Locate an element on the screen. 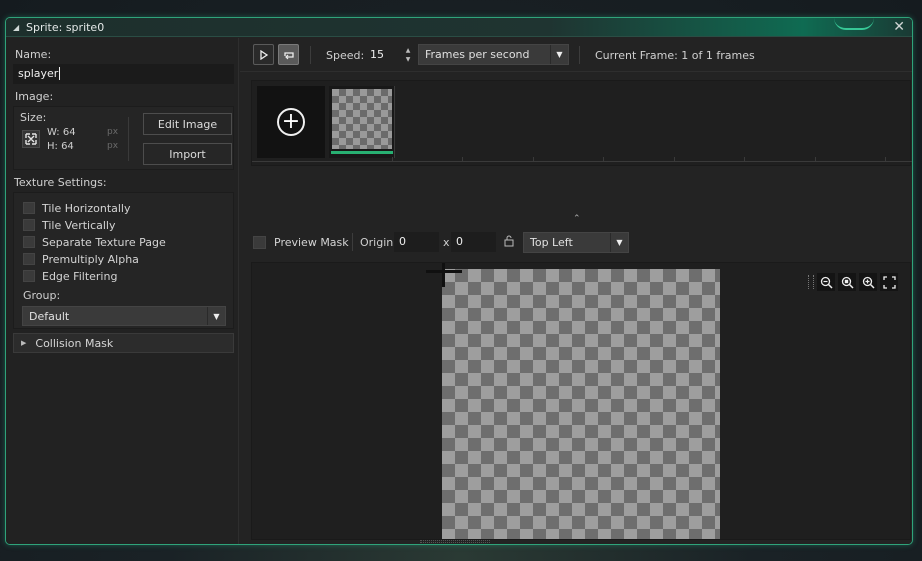 Image resolution: width=922 pixels, height=561 pixels. frame-selected-indicator is located at coordinates (362, 152).